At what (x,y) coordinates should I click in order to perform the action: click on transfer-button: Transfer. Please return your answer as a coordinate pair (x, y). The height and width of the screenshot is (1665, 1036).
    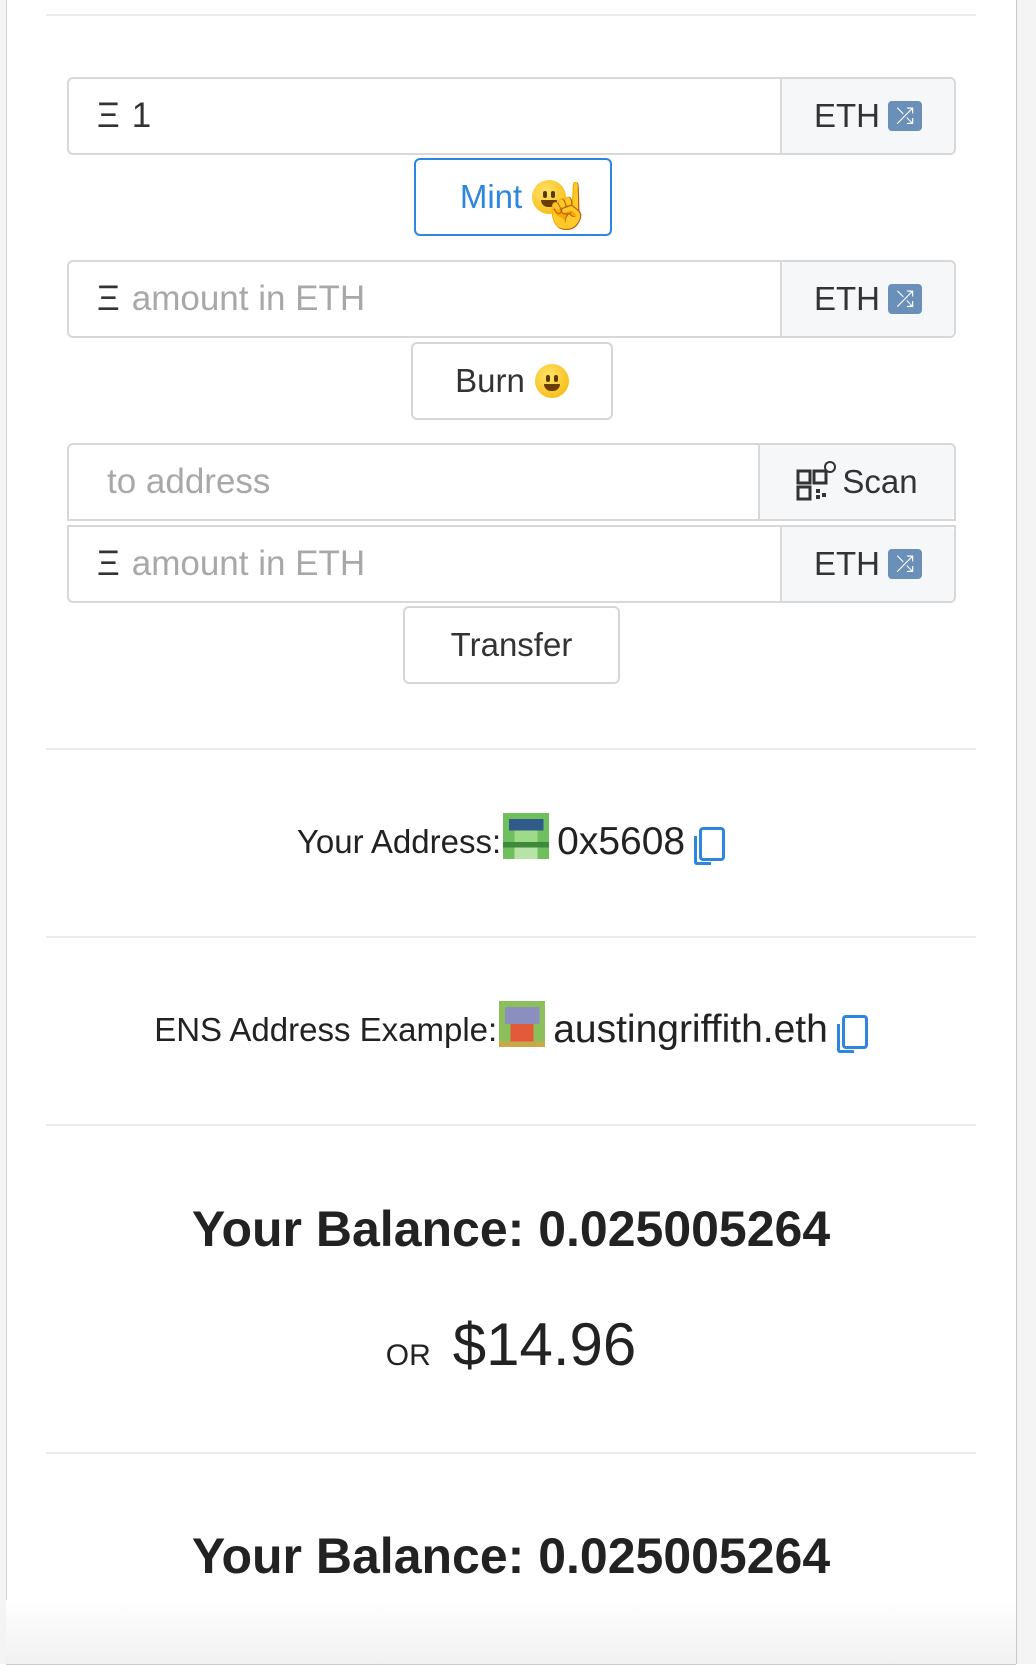
    Looking at the image, I should click on (511, 645).